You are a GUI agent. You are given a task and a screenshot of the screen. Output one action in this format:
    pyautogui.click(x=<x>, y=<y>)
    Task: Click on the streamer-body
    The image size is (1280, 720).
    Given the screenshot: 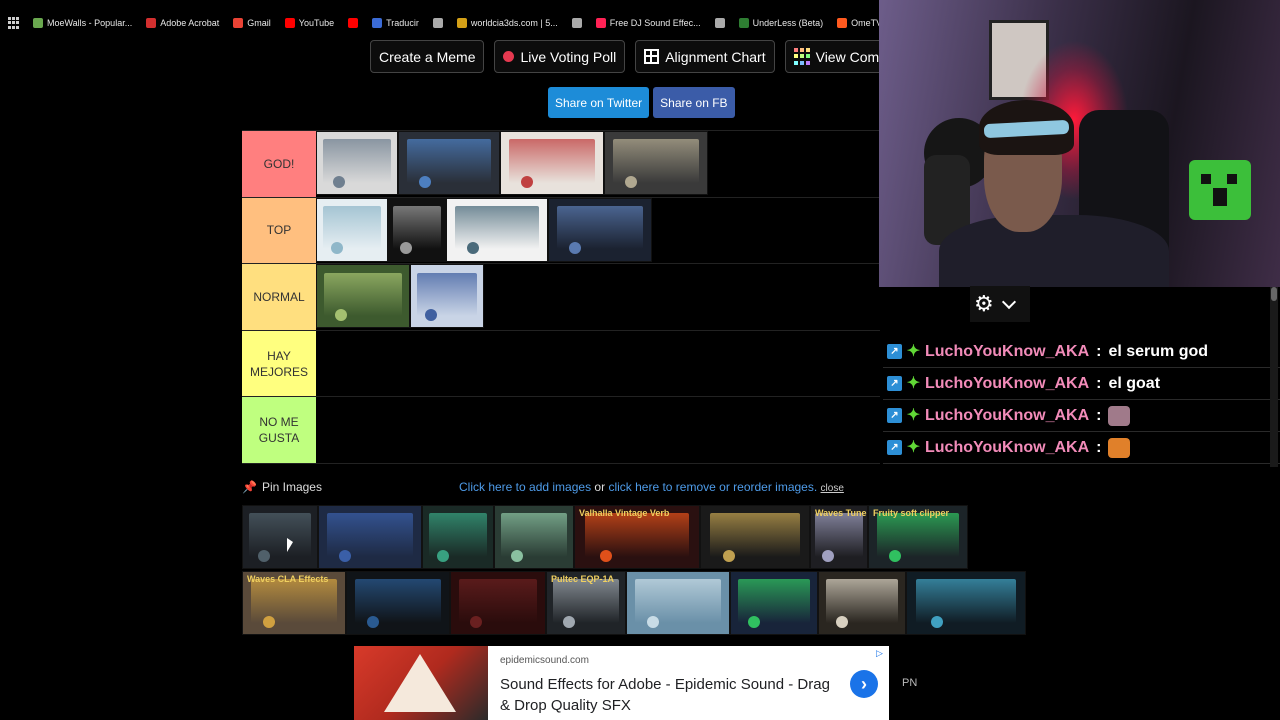 What is the action you would take?
    pyautogui.click(x=1054, y=251)
    